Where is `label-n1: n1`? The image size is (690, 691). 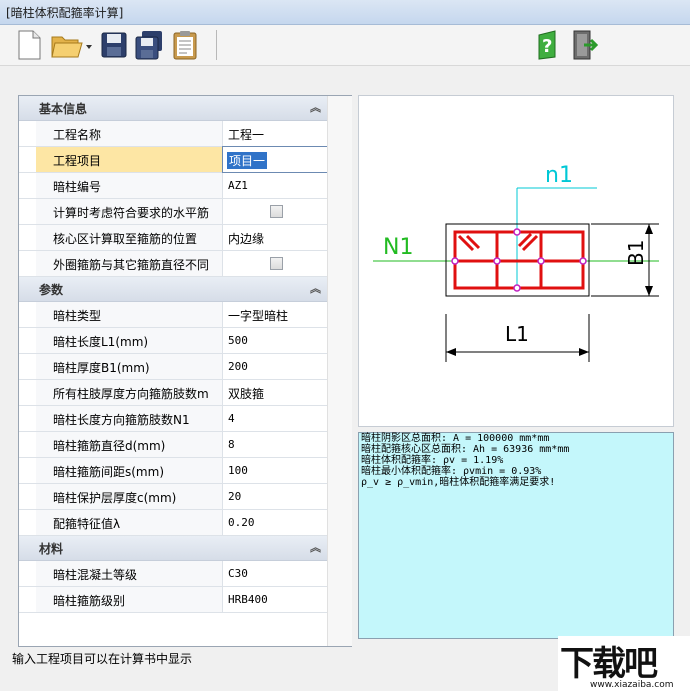
label-n1: n1 is located at coordinates (559, 175).